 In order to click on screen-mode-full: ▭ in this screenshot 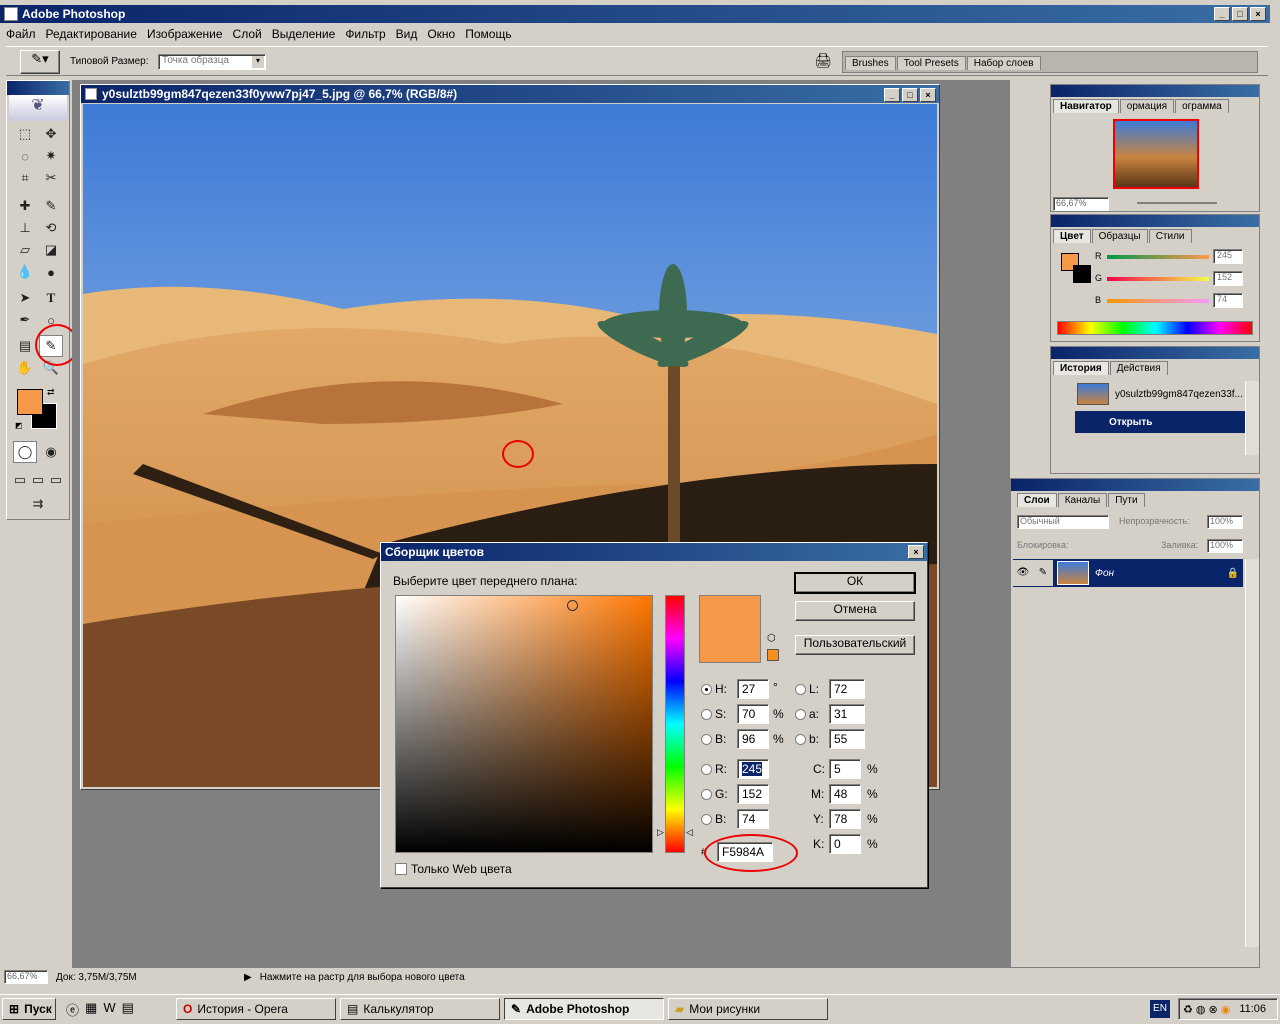, I will do `click(56, 480)`.